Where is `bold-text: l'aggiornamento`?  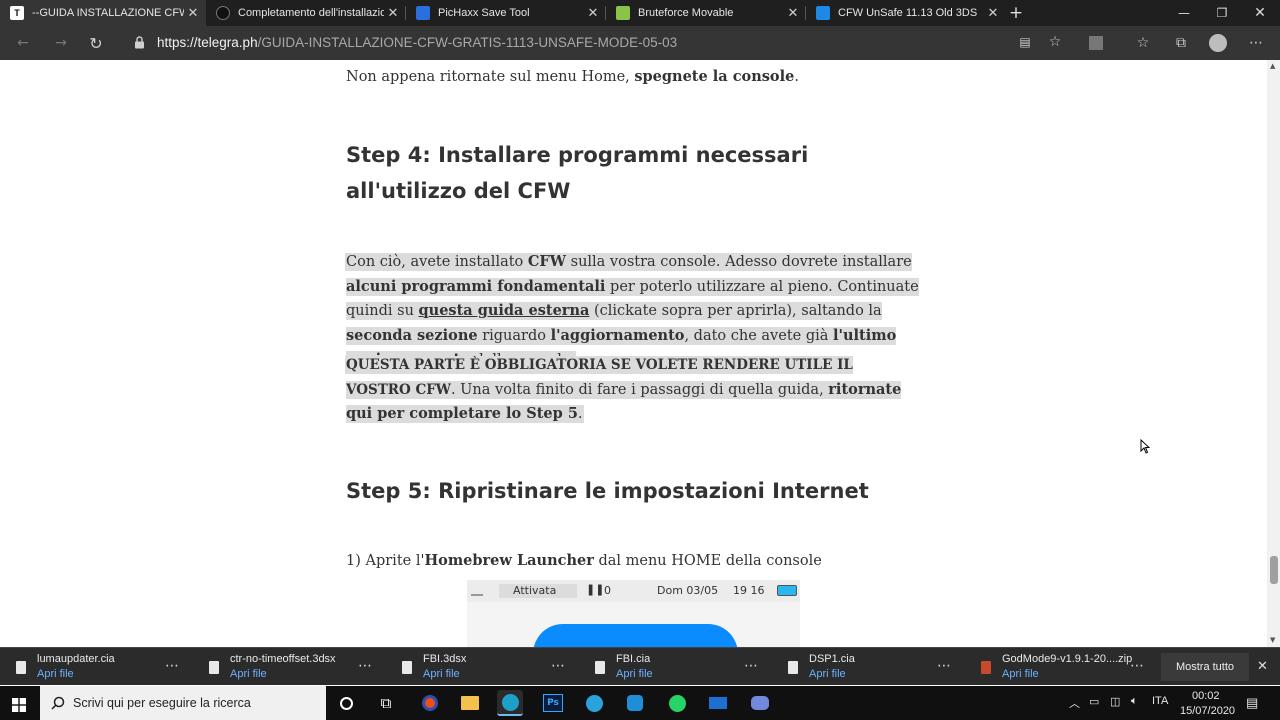 bold-text: l'aggiornamento is located at coordinates (617, 335).